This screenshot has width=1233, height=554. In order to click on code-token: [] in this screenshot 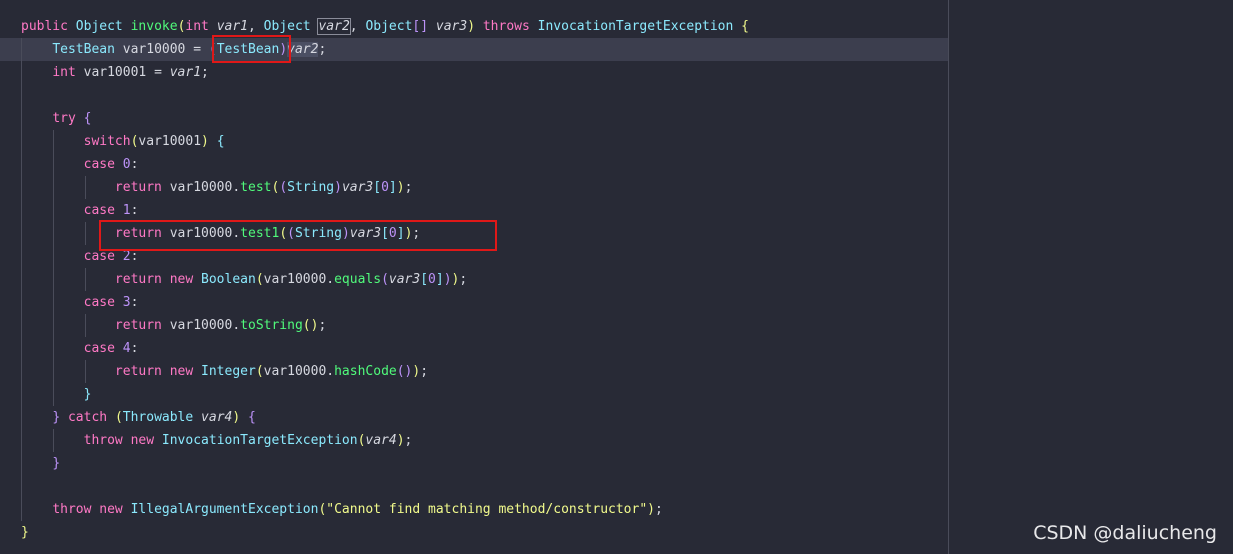, I will do `click(424, 26)`.